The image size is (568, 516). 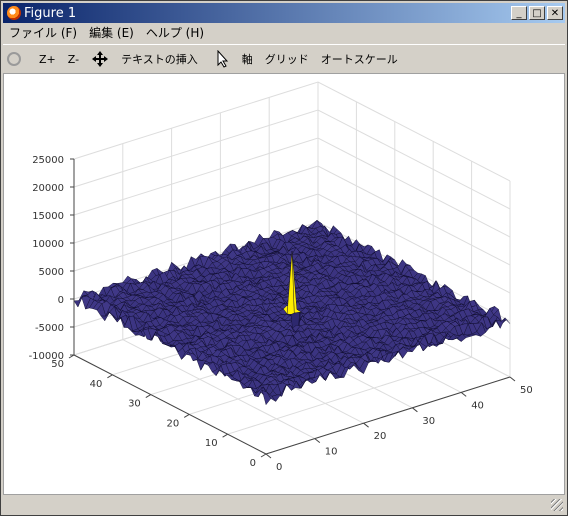 What do you see at coordinates (477, 405) in the screenshot?
I see `x-tick-label: 40` at bounding box center [477, 405].